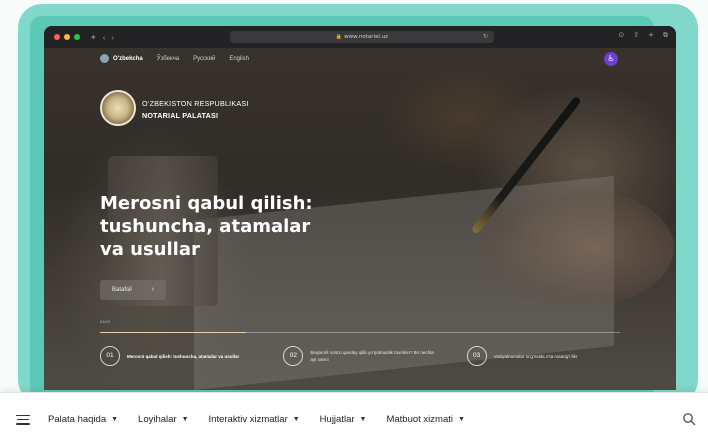 The width and height of the screenshot is (708, 446). Describe the element at coordinates (128, 59) in the screenshot. I see `lang-label: O'zbekcha` at that location.